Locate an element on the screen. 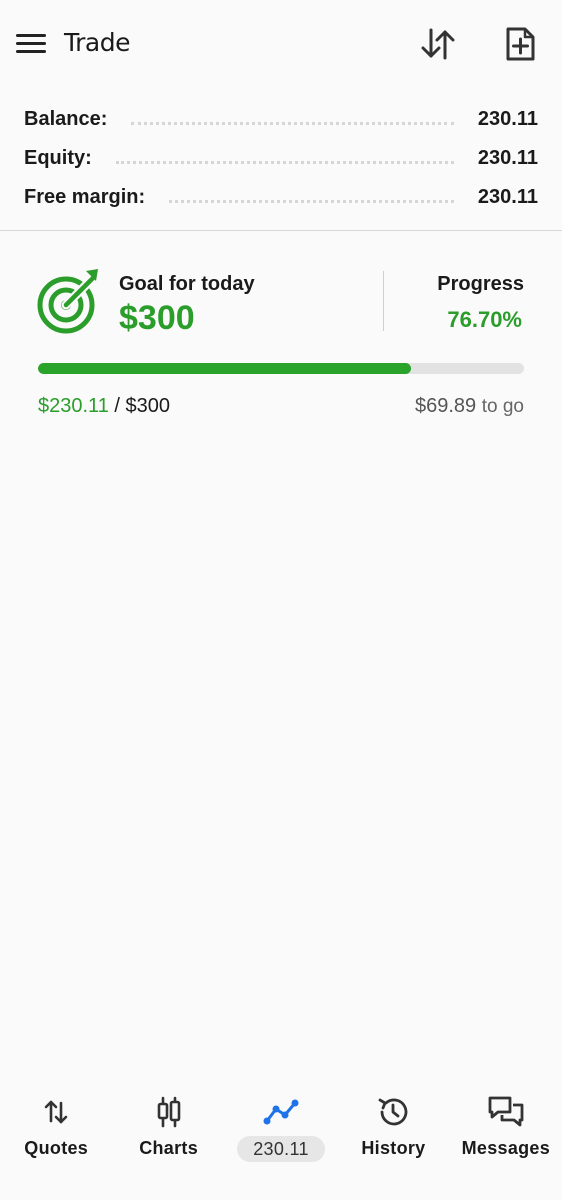 Image resolution: width=562 pixels, height=1200 pixels. section-divider is located at coordinates (281, 230).